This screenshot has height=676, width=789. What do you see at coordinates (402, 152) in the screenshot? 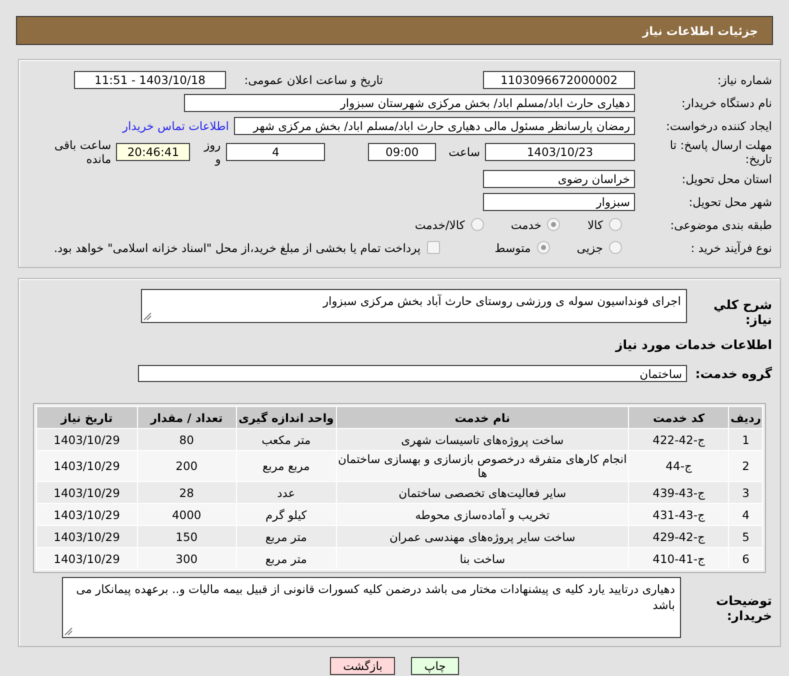
I see `deadline-time-field: 09:00` at bounding box center [402, 152].